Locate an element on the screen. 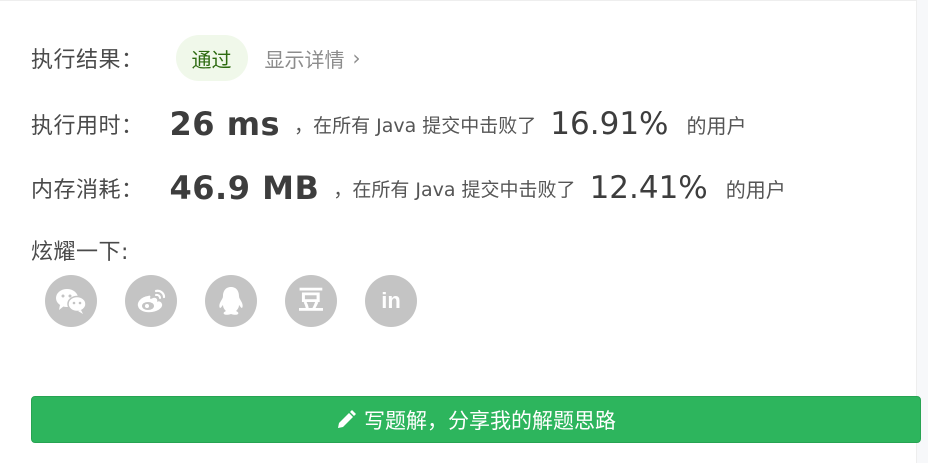 The image size is (928, 463). share-wechat-button is located at coordinates (71, 301).